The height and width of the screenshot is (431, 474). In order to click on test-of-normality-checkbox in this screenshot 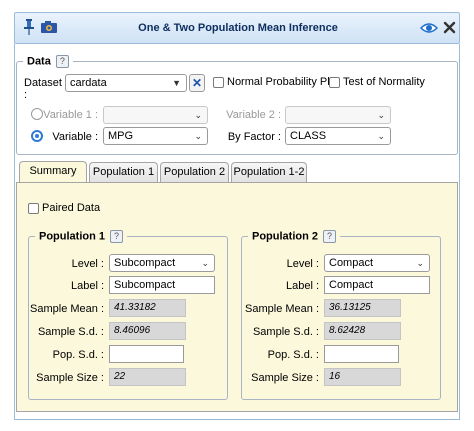, I will do `click(334, 82)`.